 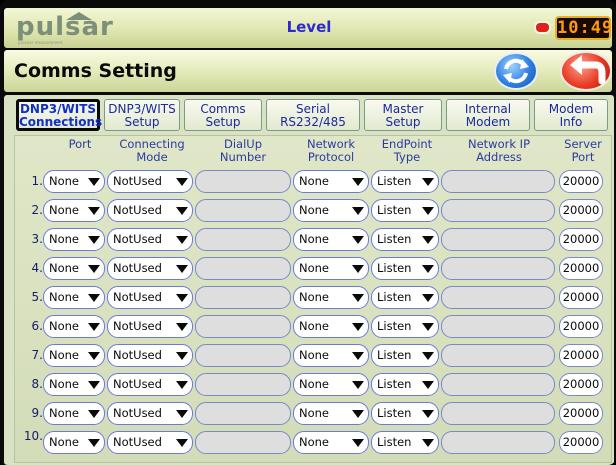 What do you see at coordinates (37, 181) in the screenshot?
I see `row-number: 1.` at bounding box center [37, 181].